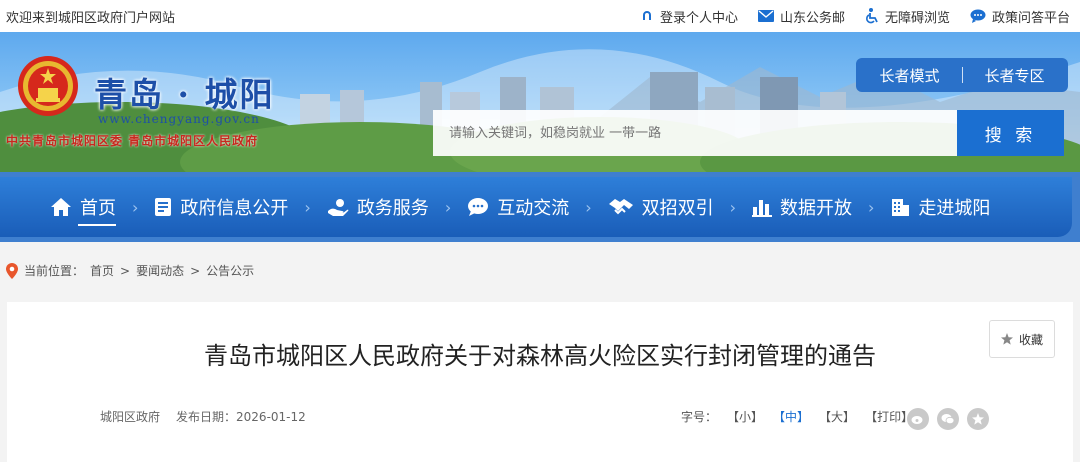  What do you see at coordinates (160, 270) in the screenshot?
I see `breadcrumb-news: 要闻动态` at bounding box center [160, 270].